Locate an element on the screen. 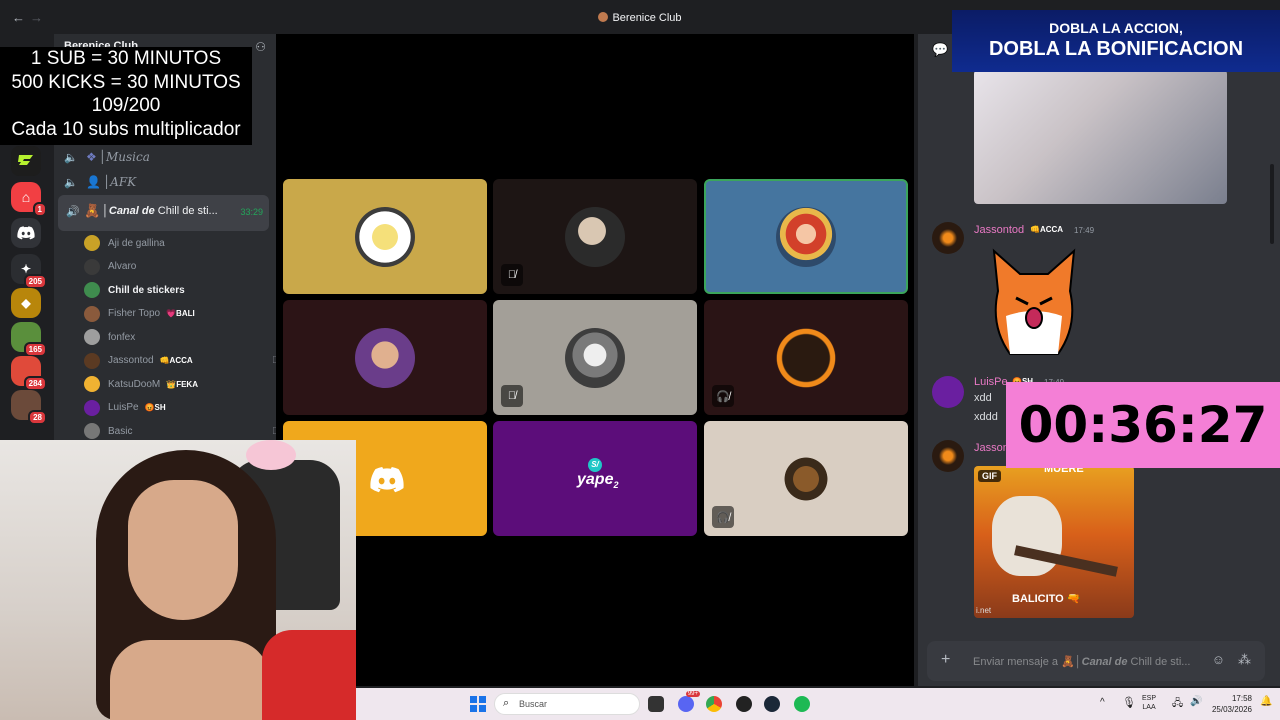 Image resolution: width=1280 pixels, height=720 pixels. message-text: xddd is located at coordinates (986, 417).